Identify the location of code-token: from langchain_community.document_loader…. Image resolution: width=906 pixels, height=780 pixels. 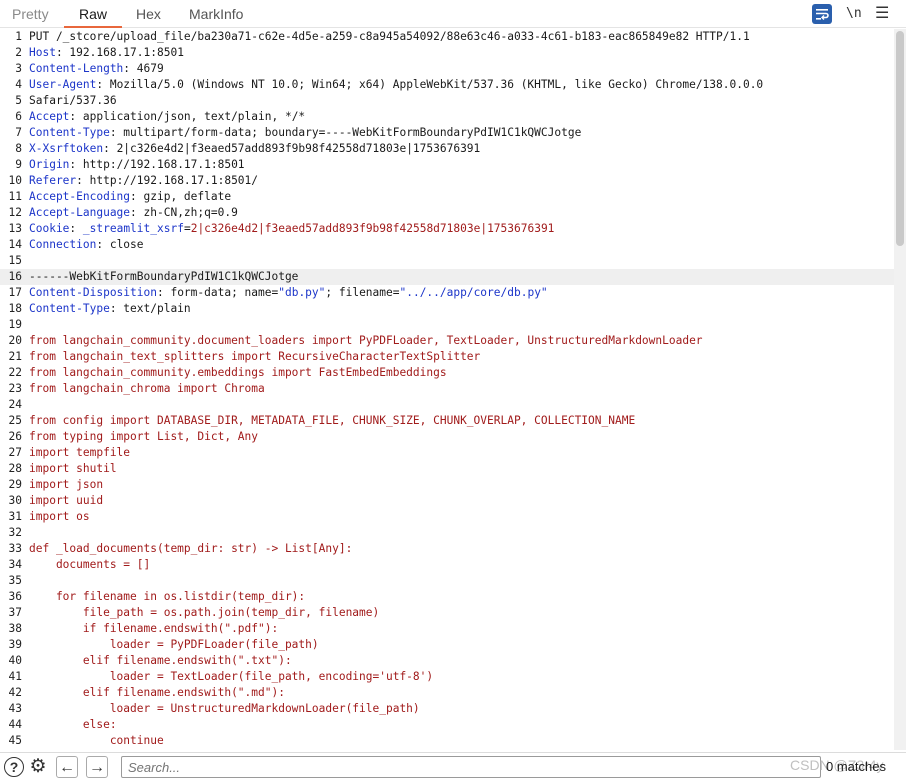
(366, 340).